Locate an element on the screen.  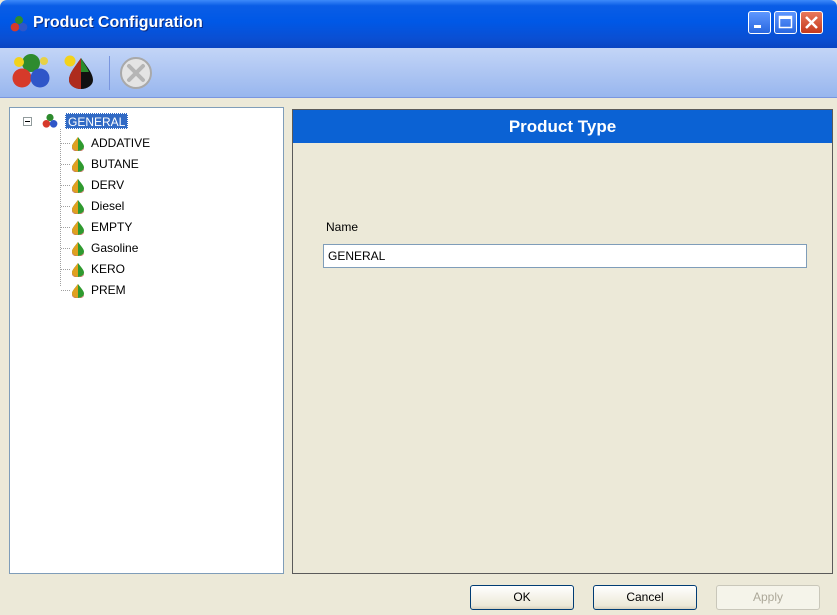
tree-node-label: BUTANE is located at coordinates (115, 164).